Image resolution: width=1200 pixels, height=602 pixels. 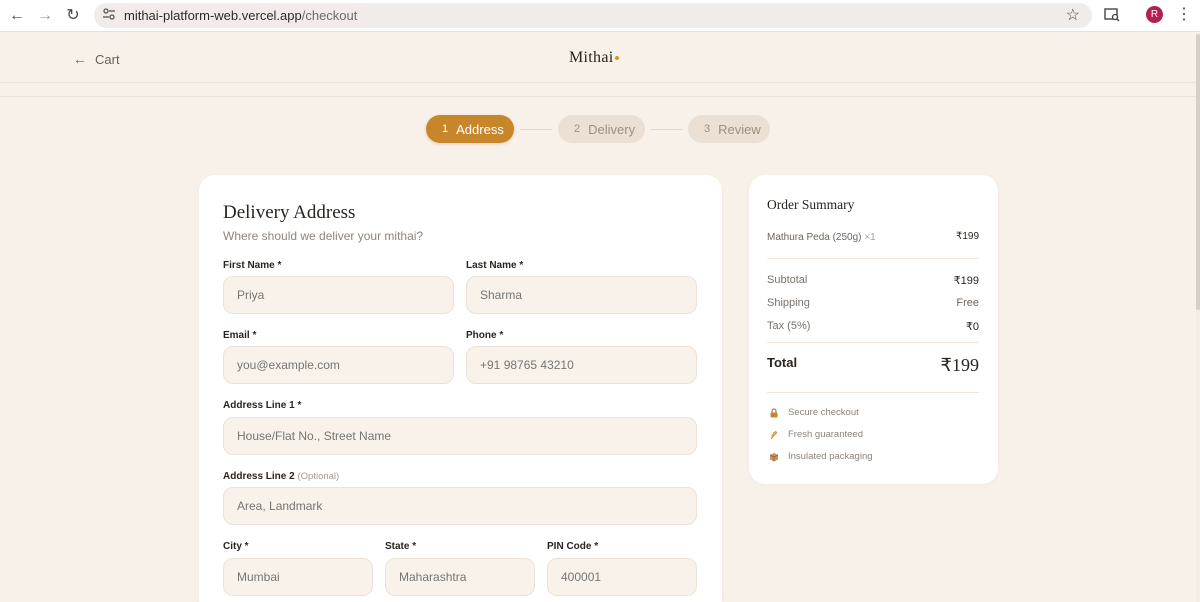 What do you see at coordinates (707, 129) in the screenshot?
I see `step-number: 3` at bounding box center [707, 129].